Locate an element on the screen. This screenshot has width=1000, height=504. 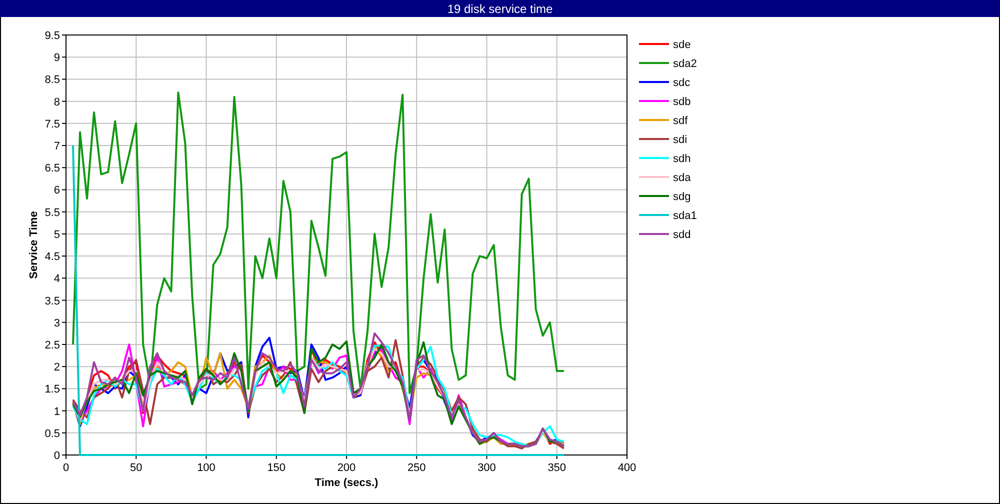
legend-label: sdh is located at coordinates (682, 159).